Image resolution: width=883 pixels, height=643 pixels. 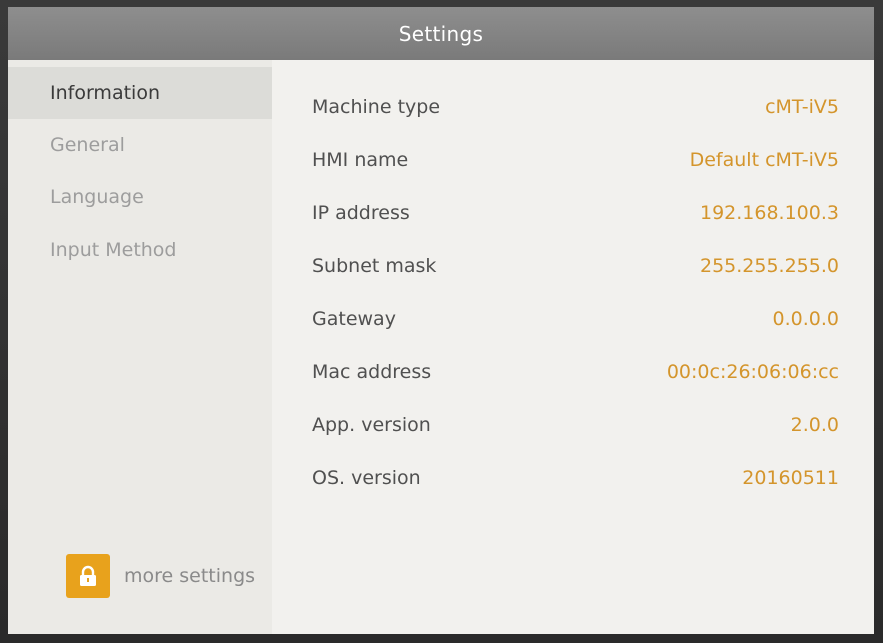 What do you see at coordinates (575, 265) in the screenshot?
I see `info-row-subnet-mask: Subnet mask 255.255.255.0` at bounding box center [575, 265].